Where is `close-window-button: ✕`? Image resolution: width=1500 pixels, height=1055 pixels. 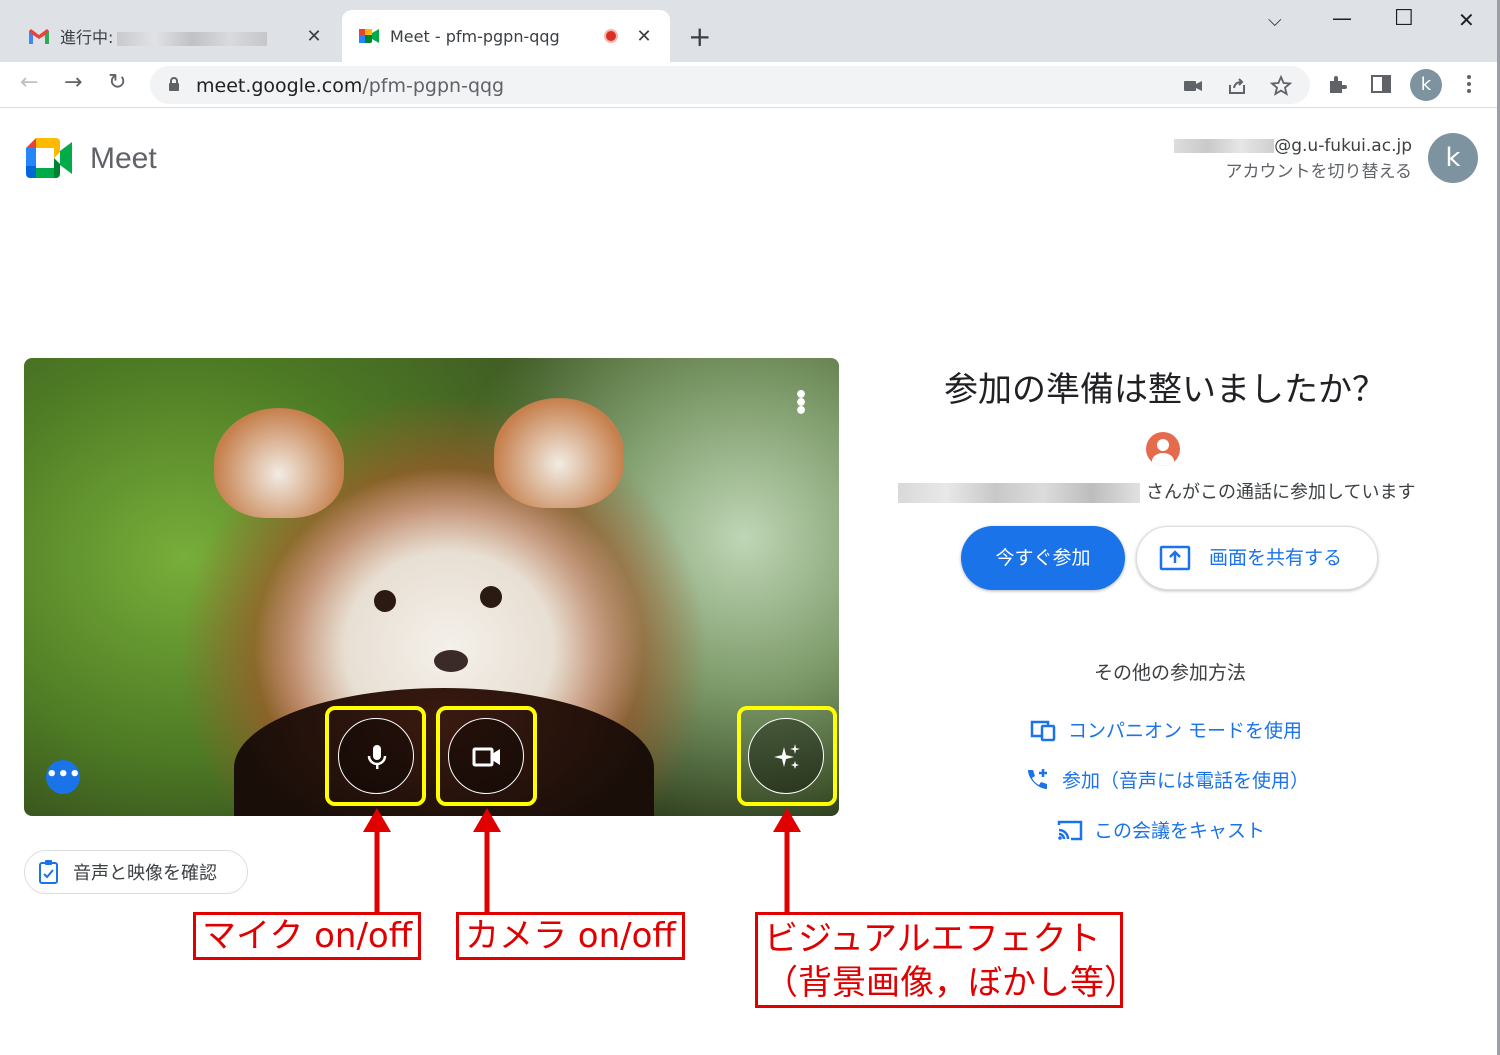 close-window-button: ✕ is located at coordinates (1466, 20).